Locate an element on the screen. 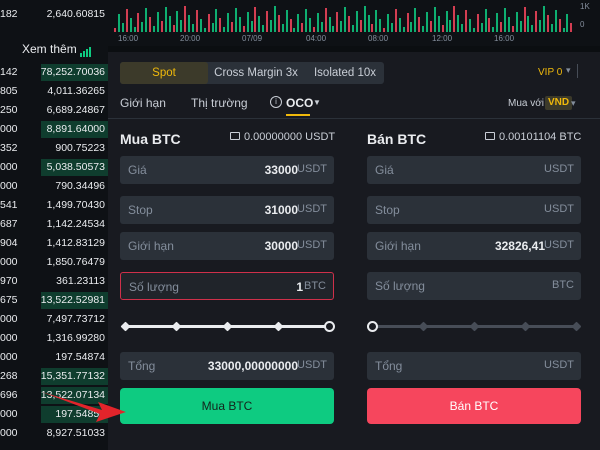 The height and width of the screenshot is (450, 600). order-book-price: 805 is located at coordinates (9, 91).